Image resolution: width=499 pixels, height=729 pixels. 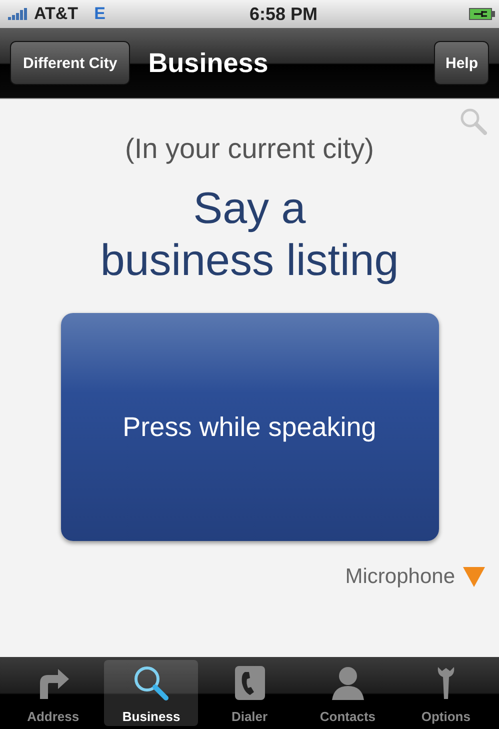 I want to click on status-time: 6:58 PM, so click(x=283, y=14).